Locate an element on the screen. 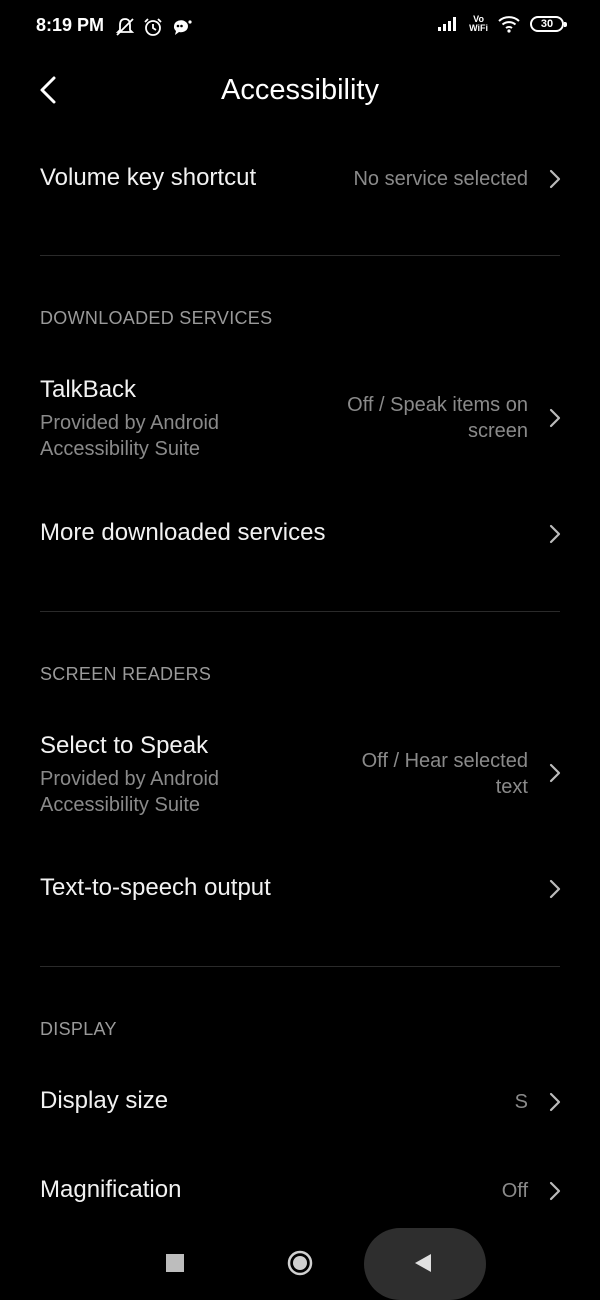  more-downloaded-services-item: More downloaded services is located at coordinates (301, 535).